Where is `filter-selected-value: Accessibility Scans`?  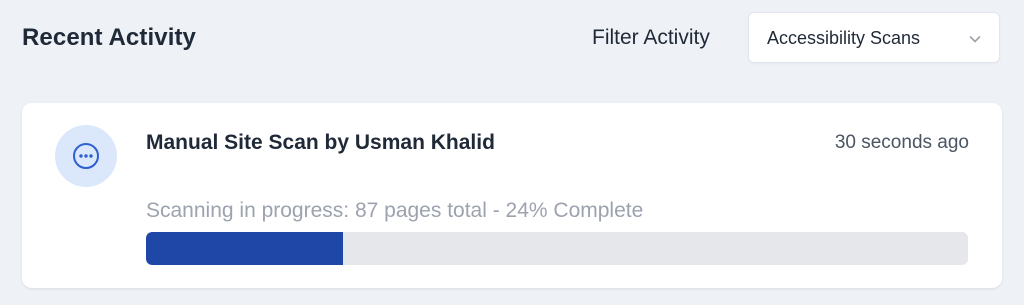
filter-selected-value: Accessibility Scans is located at coordinates (844, 38).